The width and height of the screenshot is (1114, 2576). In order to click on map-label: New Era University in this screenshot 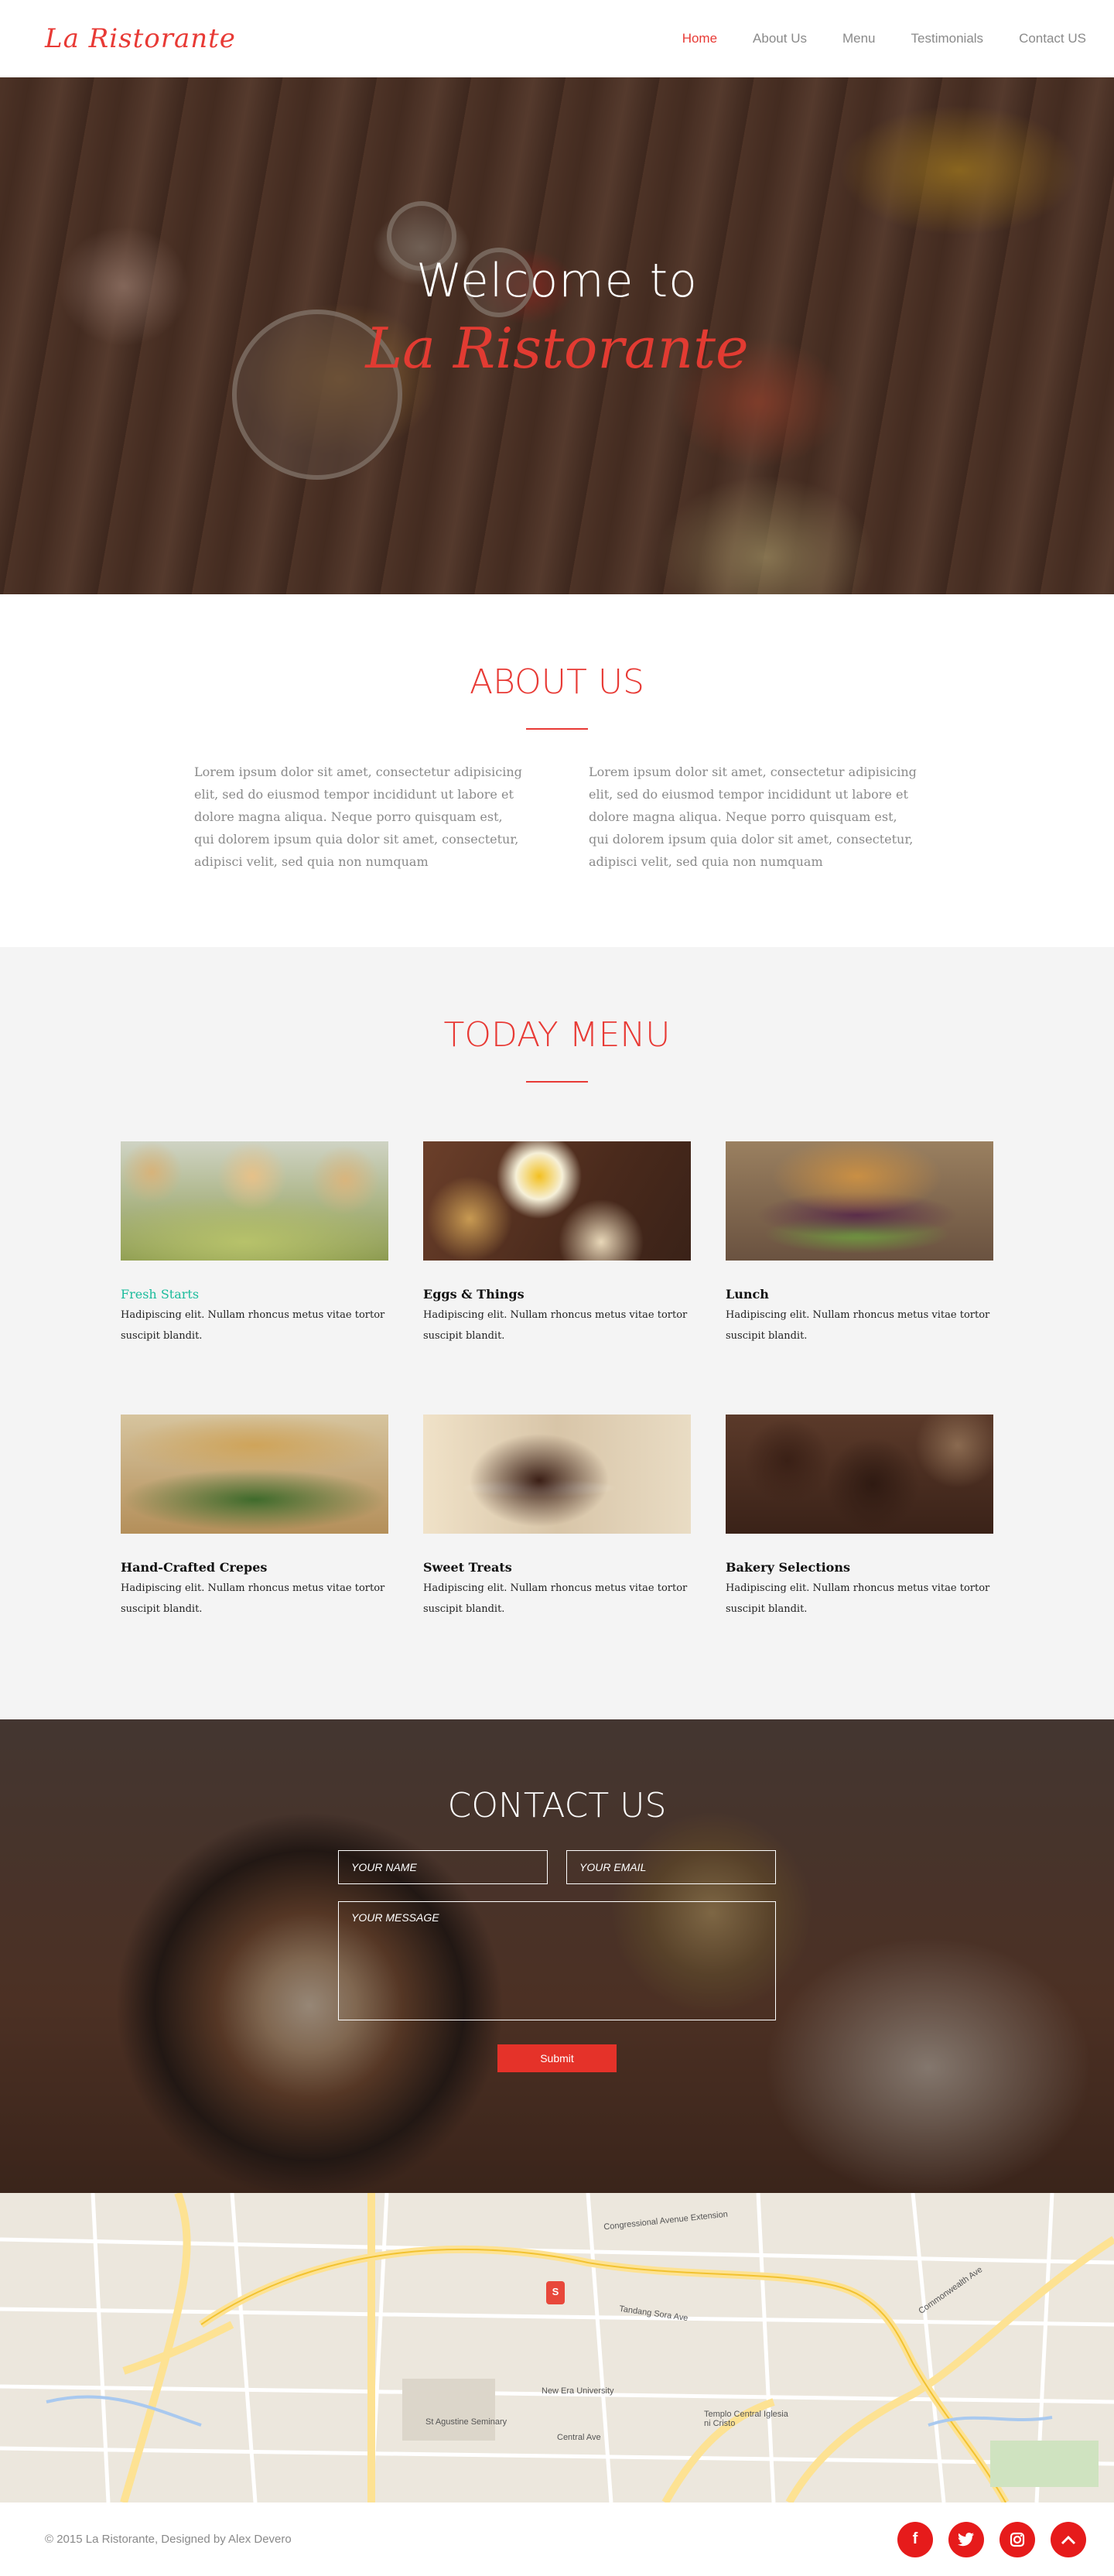, I will do `click(578, 2391)`.